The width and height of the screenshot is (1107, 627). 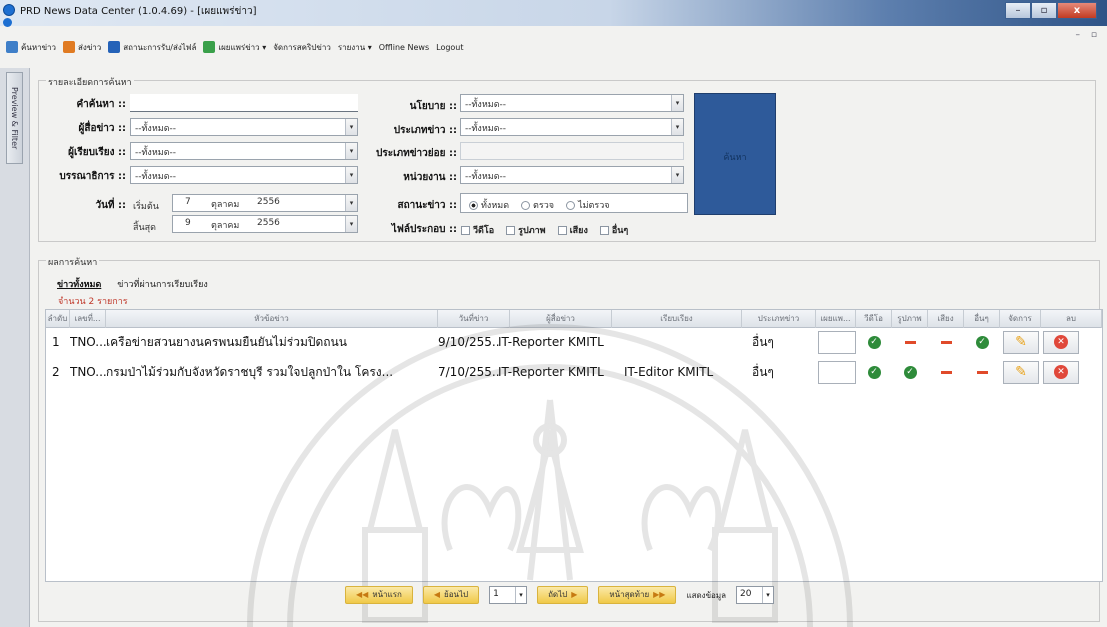 What do you see at coordinates (946, 372) in the screenshot?
I see `dash-icon` at bounding box center [946, 372].